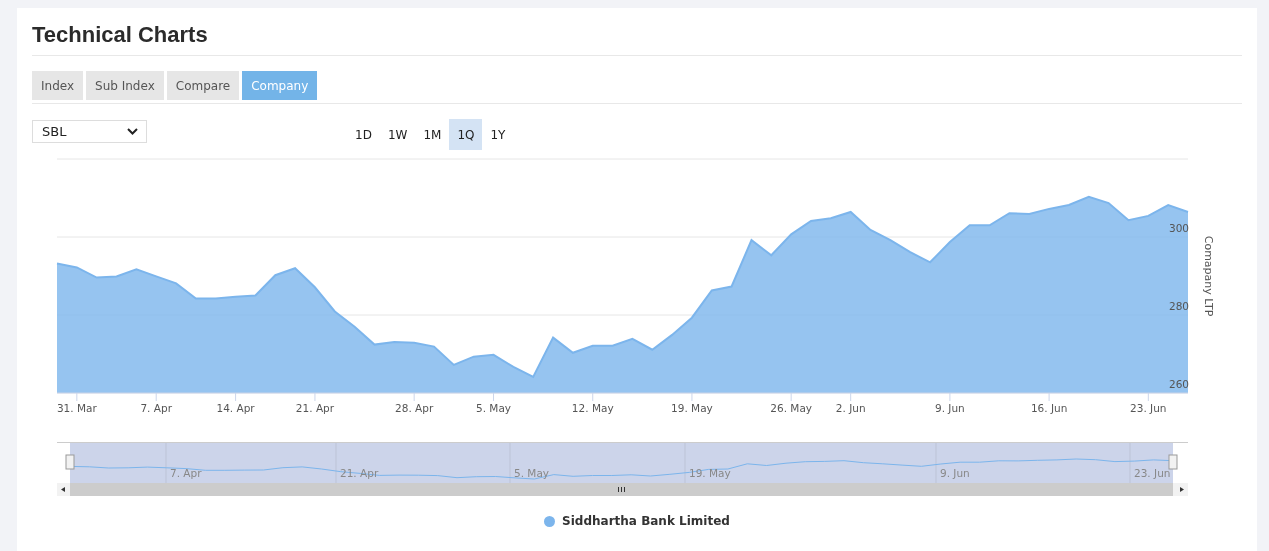 Image resolution: width=1269 pixels, height=551 pixels. Describe the element at coordinates (950, 408) in the screenshot. I see `x-axis-label: 9. Jun` at that location.